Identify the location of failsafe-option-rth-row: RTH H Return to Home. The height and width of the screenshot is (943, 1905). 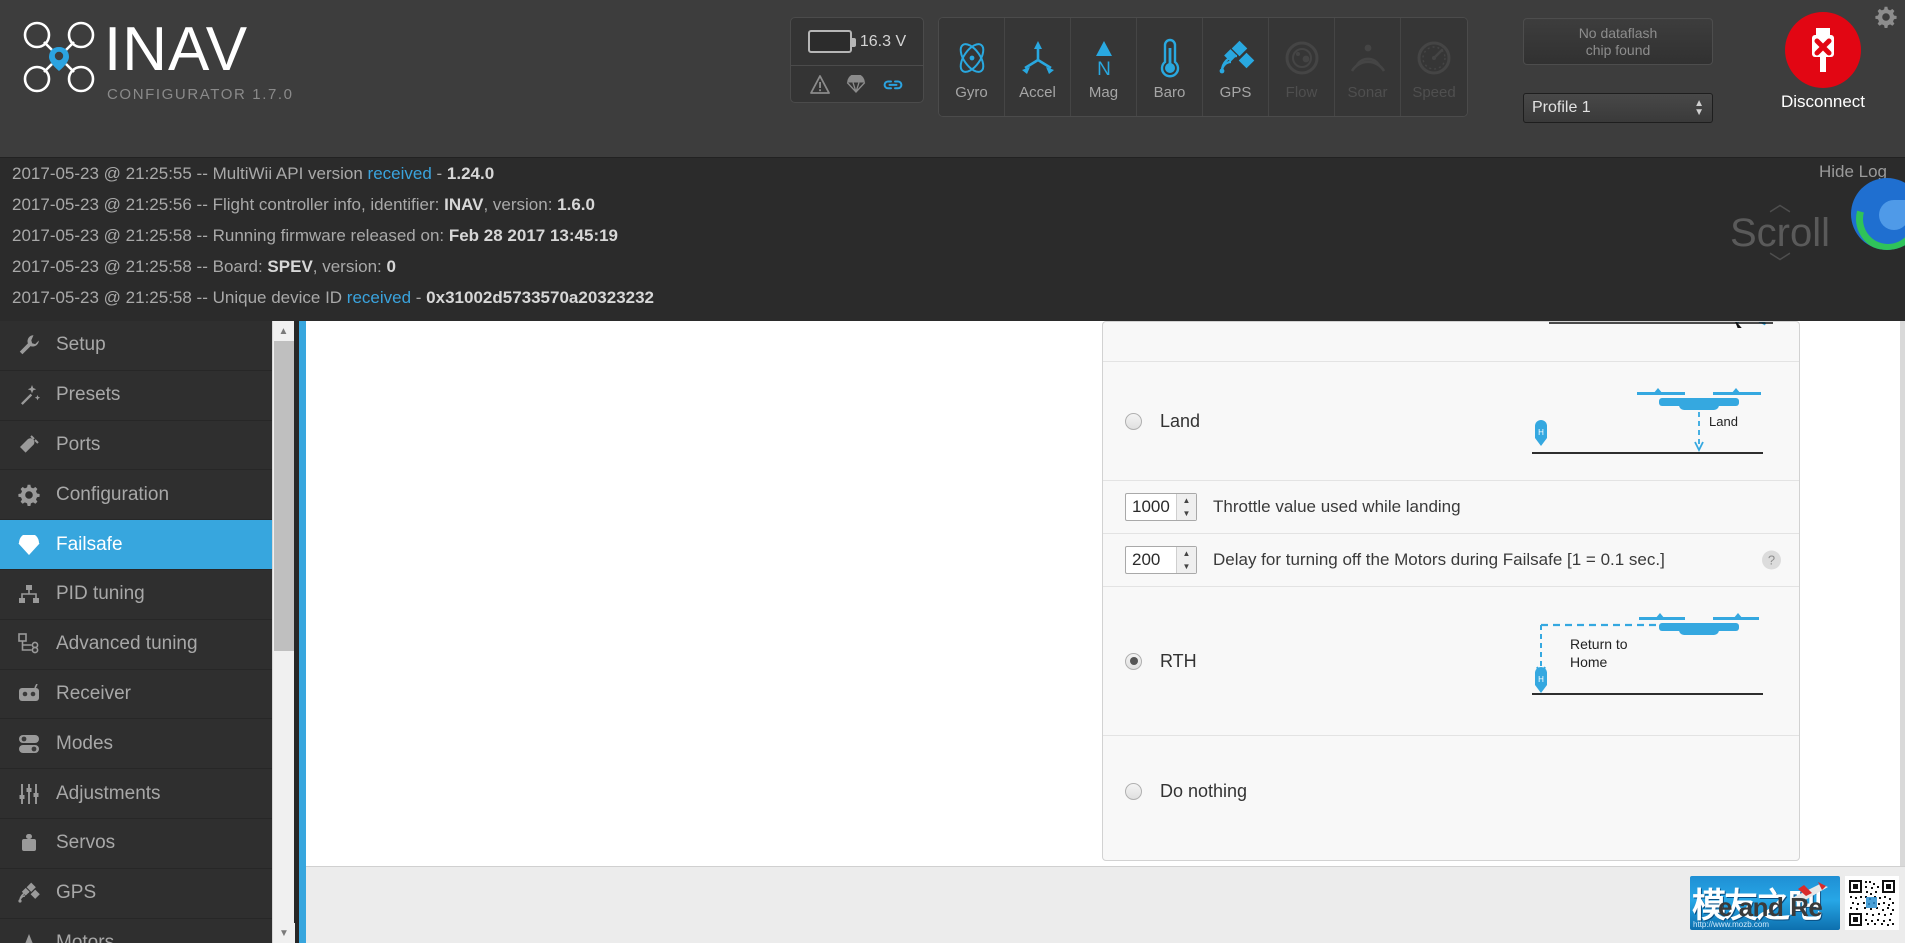
(1451, 661).